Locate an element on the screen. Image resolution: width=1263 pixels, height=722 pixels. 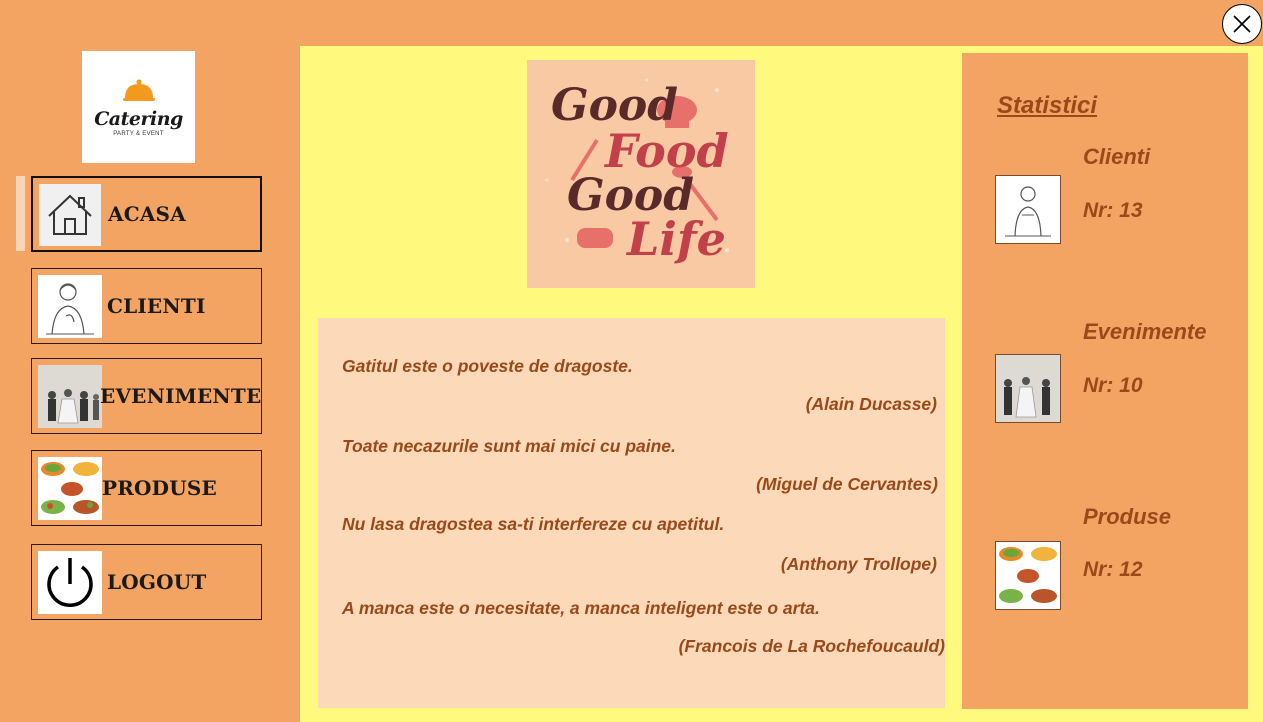
nav-clienti-label: CLIENTI is located at coordinates (156, 306).